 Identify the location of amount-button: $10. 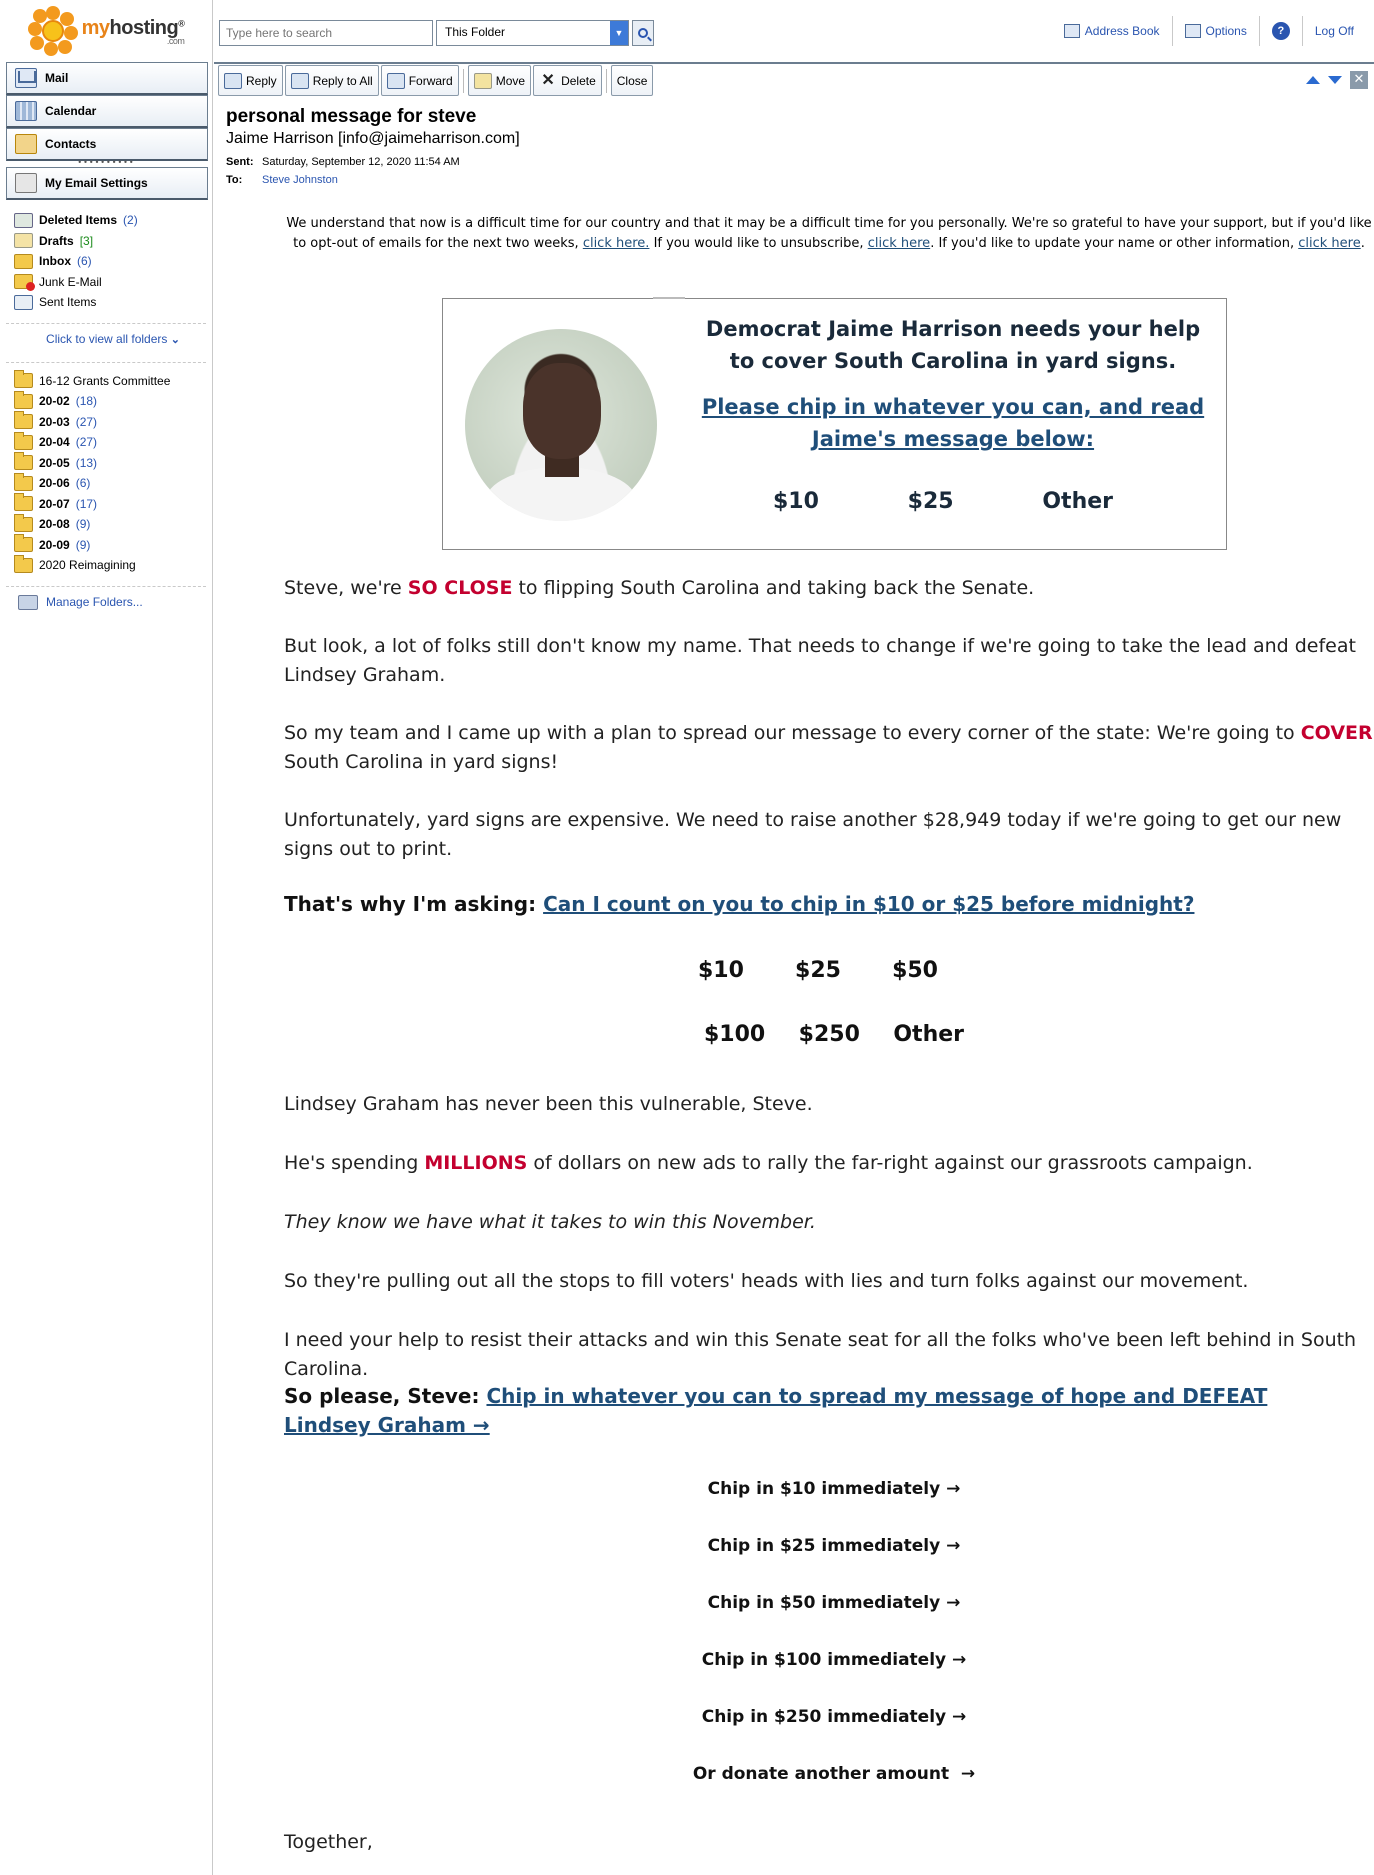
(721, 970).